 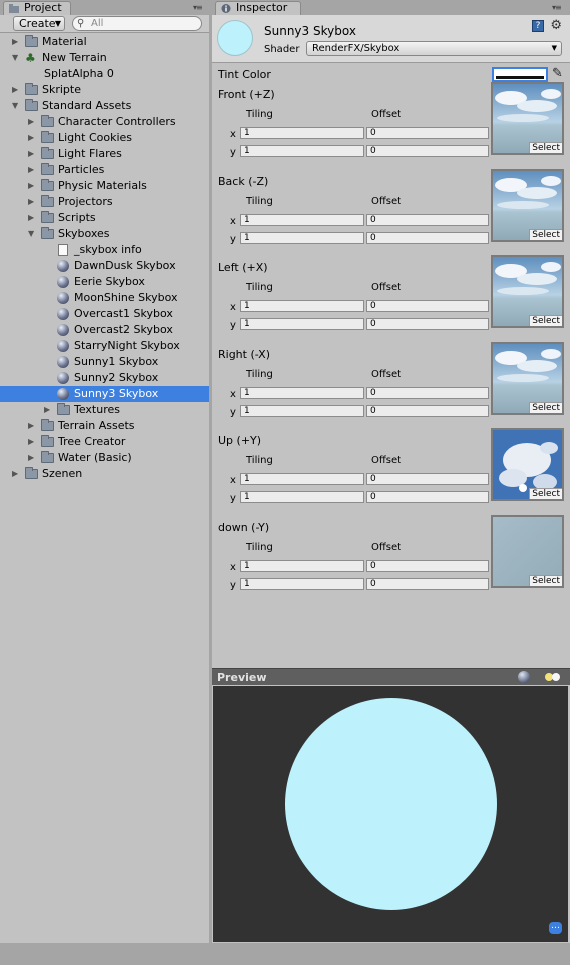 I want to click on preview-sphere-icon, so click(x=524, y=677).